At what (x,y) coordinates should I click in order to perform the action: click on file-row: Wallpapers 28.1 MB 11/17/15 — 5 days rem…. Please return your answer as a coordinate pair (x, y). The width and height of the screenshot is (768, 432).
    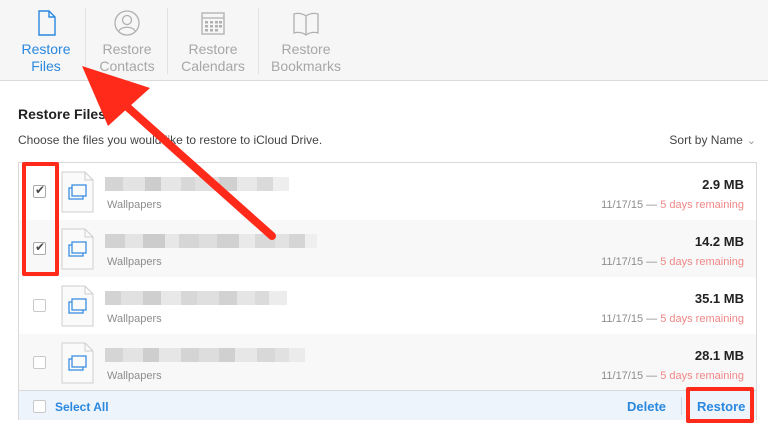
    Looking at the image, I should click on (387, 362).